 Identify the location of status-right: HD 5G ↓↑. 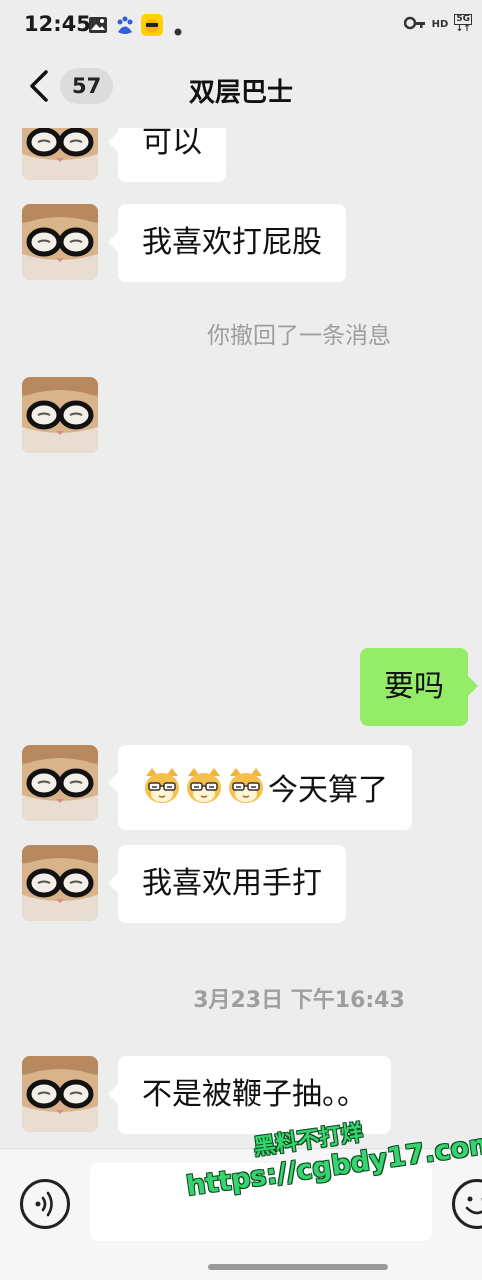
(437, 24).